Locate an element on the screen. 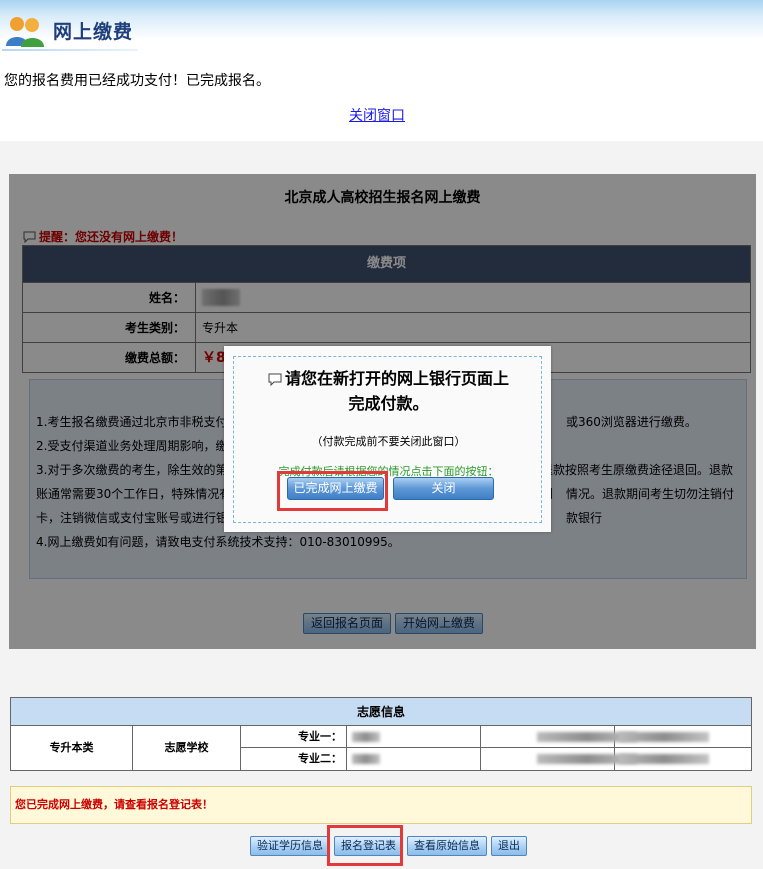 This screenshot has height=869, width=763. major1-extra is located at coordinates (683, 736).